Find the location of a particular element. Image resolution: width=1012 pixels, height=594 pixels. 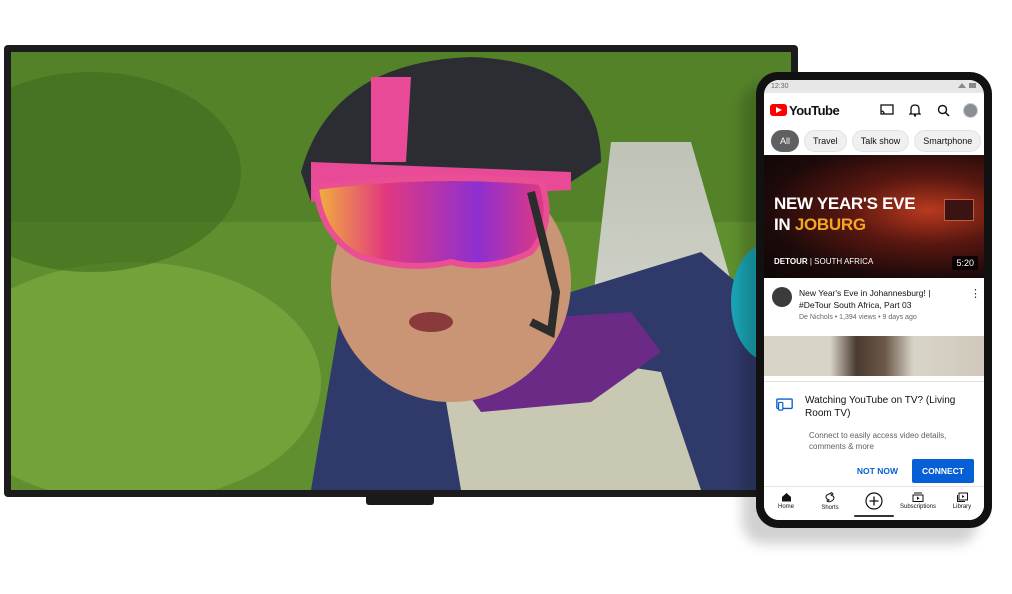

connect-button: CONNECT is located at coordinates (942, 471).